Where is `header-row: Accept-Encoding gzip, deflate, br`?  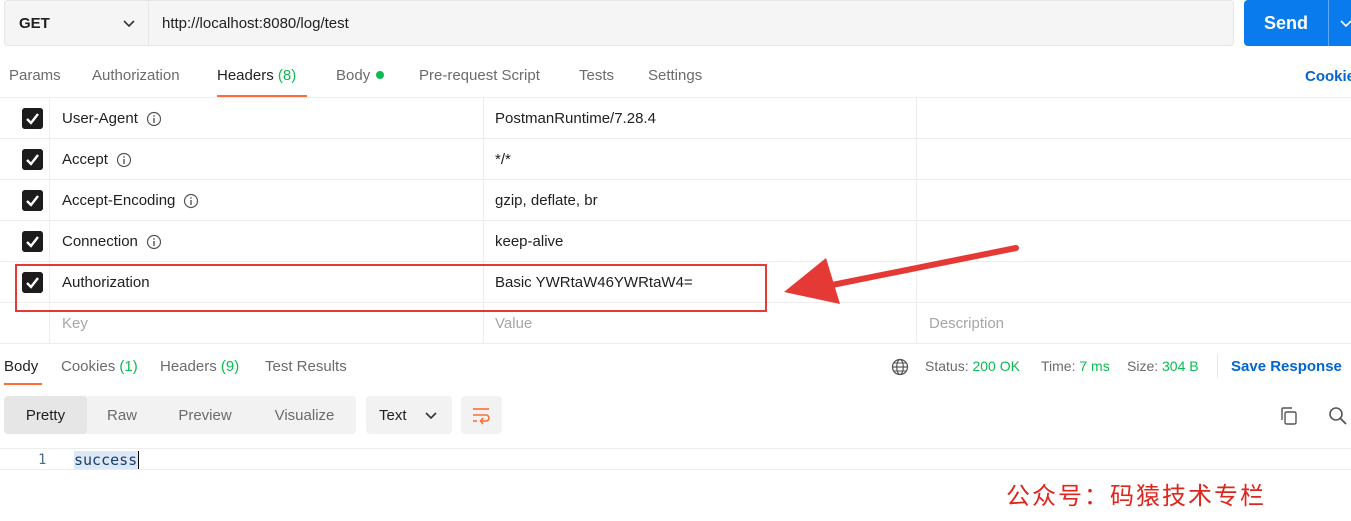 header-row: Accept-Encoding gzip, deflate, br is located at coordinates (675, 200).